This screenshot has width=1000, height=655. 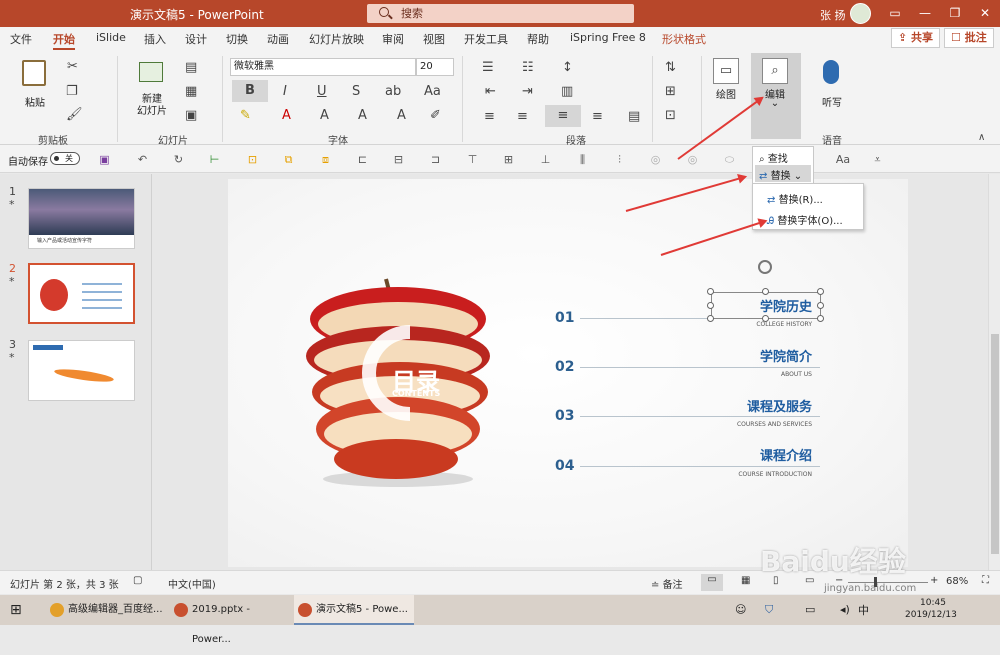 What do you see at coordinates (765, 267) in the screenshot?
I see `rotate-handle-icon` at bounding box center [765, 267].